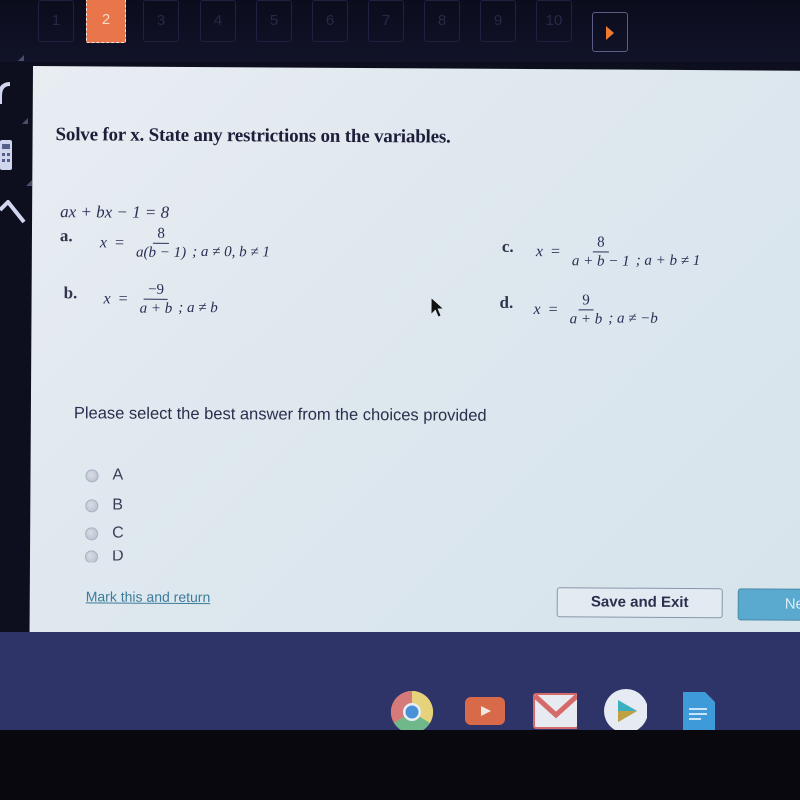 This screenshot has height=800, width=800. What do you see at coordinates (56, 21) in the screenshot?
I see `question-tab-1: 1` at bounding box center [56, 21].